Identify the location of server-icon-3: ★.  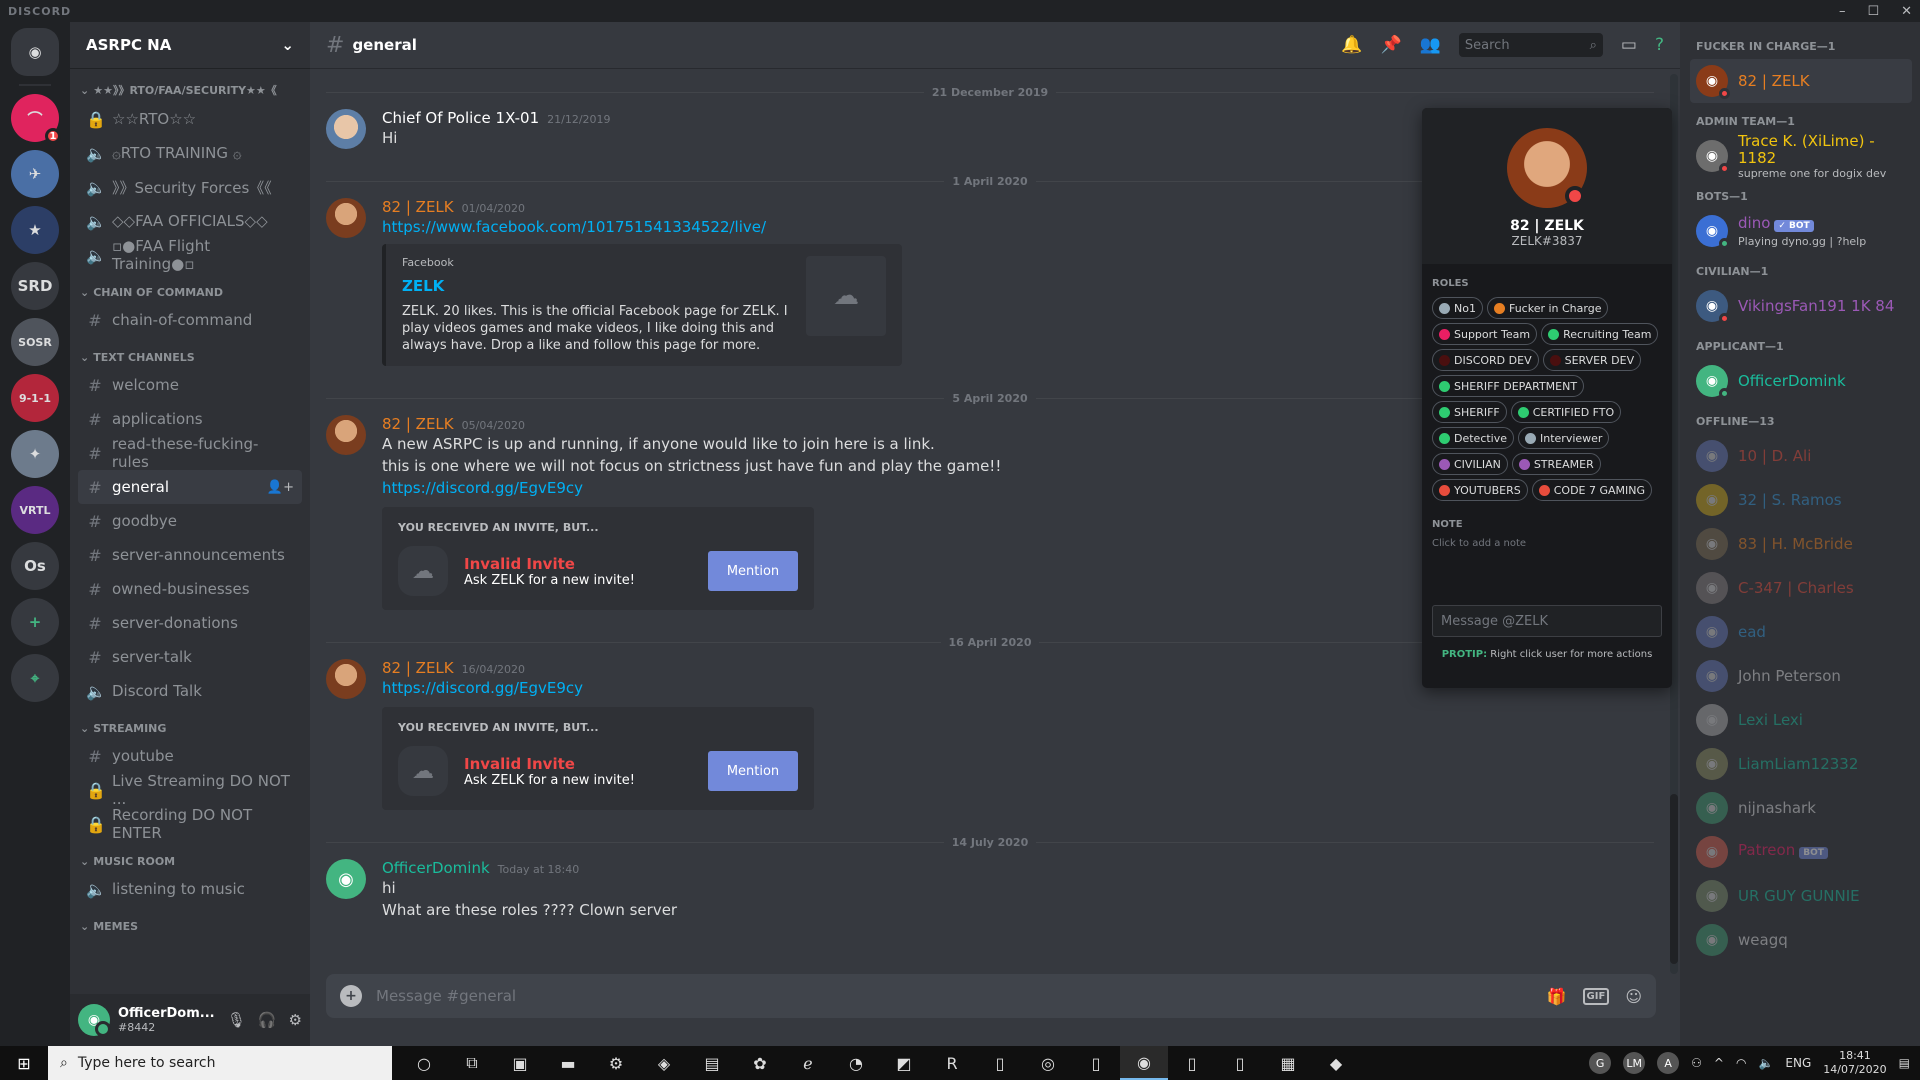
(35, 230).